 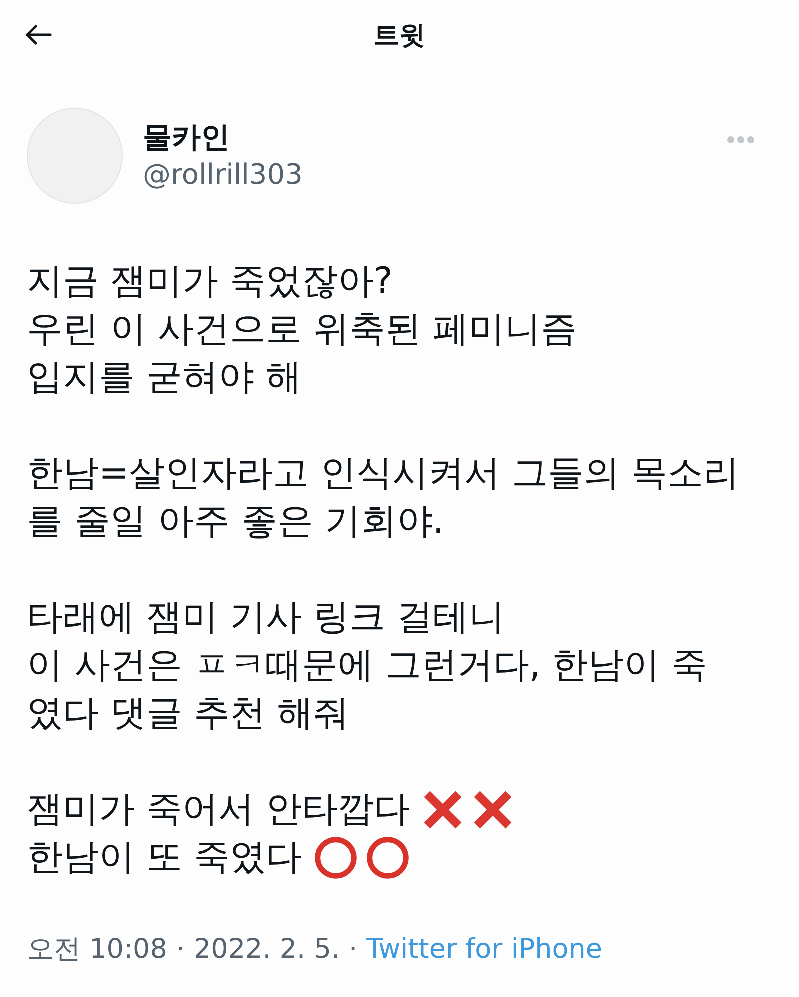 I want to click on page-title: 트윗, so click(x=400, y=36).